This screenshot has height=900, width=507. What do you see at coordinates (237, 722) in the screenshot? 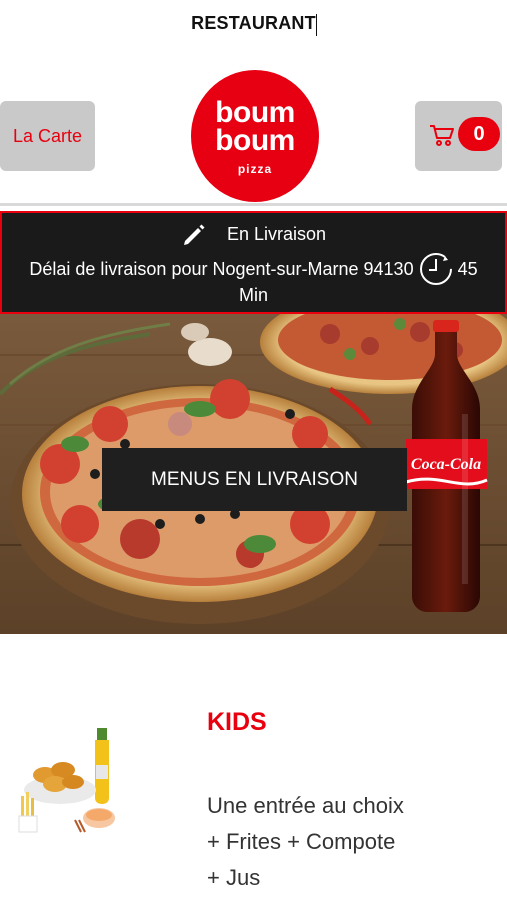
I see `product-name: KIDS` at bounding box center [237, 722].